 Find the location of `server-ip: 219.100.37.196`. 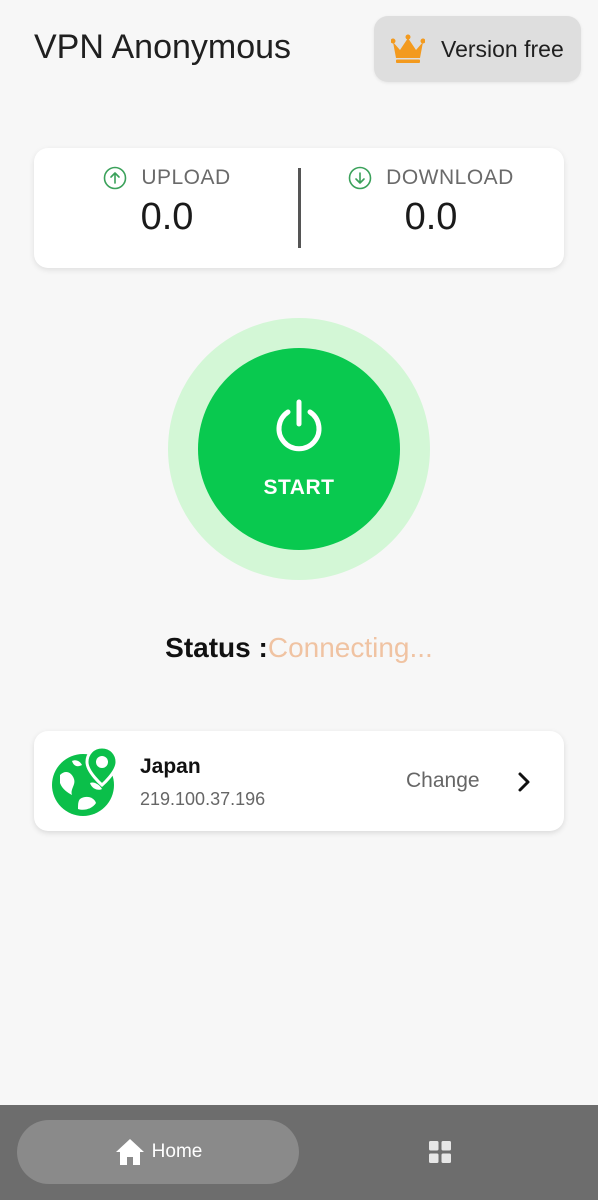

server-ip: 219.100.37.196 is located at coordinates (203, 799).